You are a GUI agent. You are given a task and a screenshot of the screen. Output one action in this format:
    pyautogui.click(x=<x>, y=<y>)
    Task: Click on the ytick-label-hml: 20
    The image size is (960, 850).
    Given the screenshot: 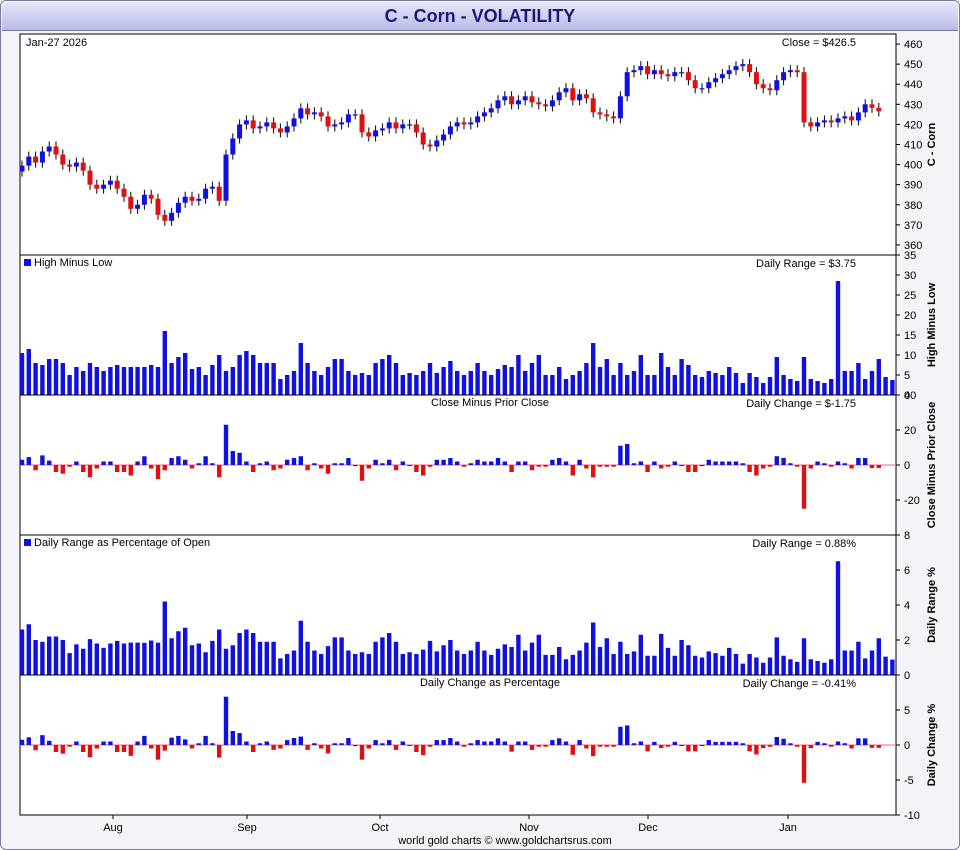 What is the action you would take?
    pyautogui.click(x=910, y=316)
    